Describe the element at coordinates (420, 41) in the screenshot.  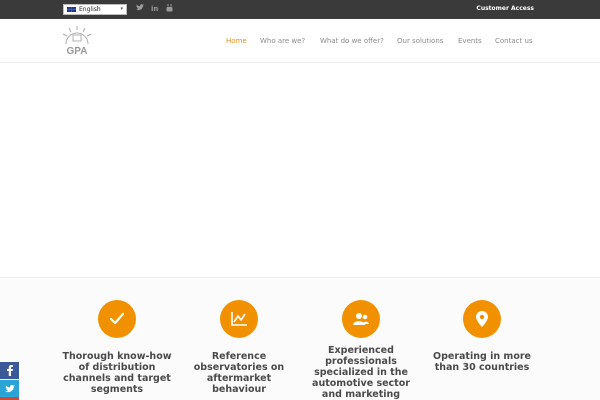
I see `nav-our-solutions: Our solutions` at that location.